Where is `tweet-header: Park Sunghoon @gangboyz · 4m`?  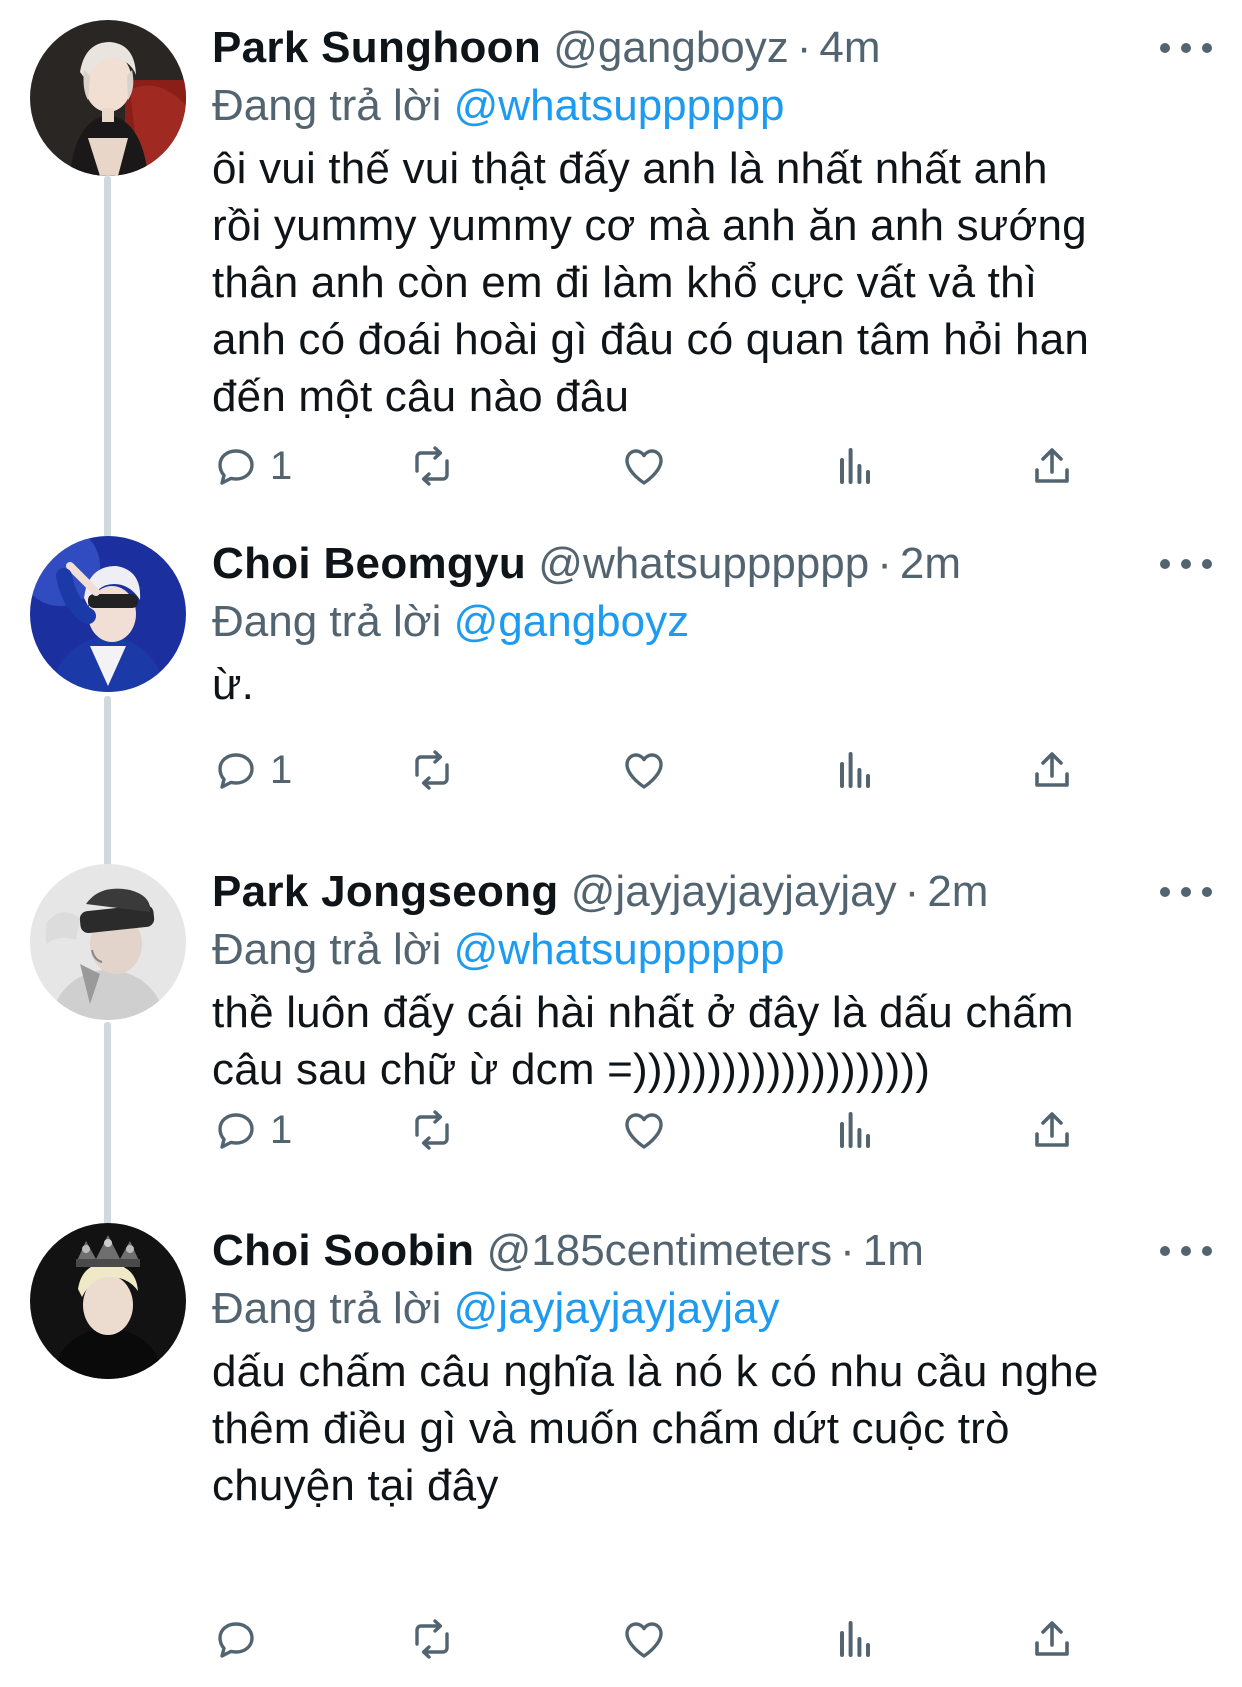 tweet-header: Park Sunghoon @gangboyz · 4m is located at coordinates (546, 48).